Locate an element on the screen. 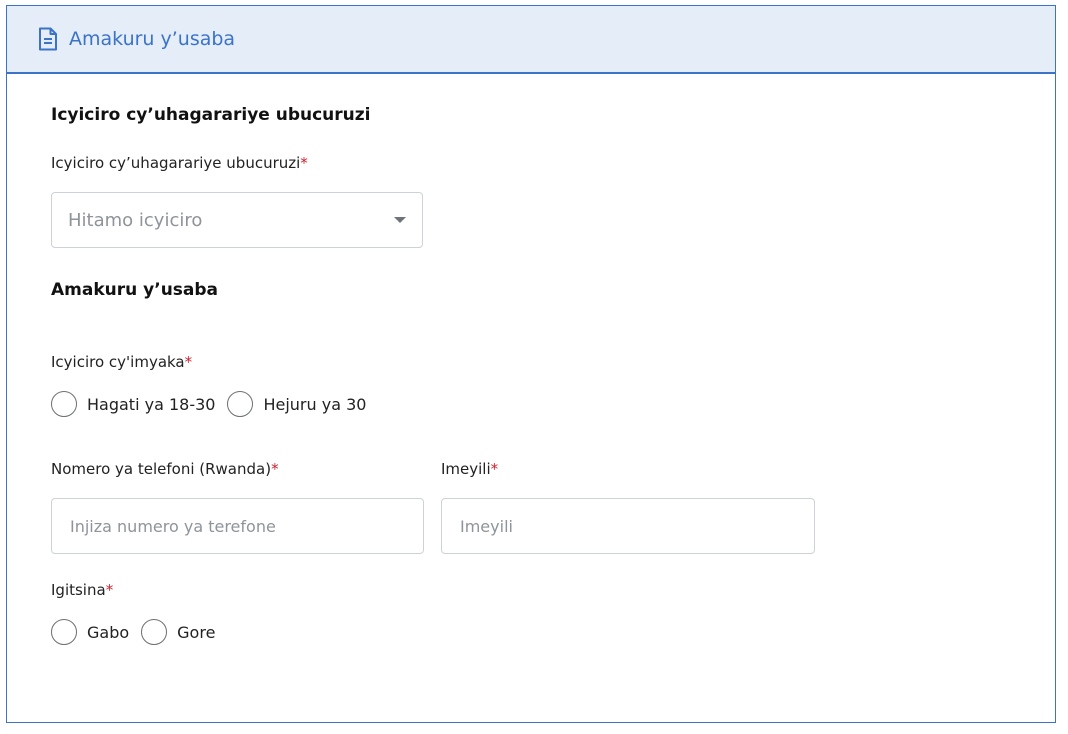 Image resolution: width=1068 pixels, height=734 pixels. card-title: Amakuru y’usaba is located at coordinates (152, 39).